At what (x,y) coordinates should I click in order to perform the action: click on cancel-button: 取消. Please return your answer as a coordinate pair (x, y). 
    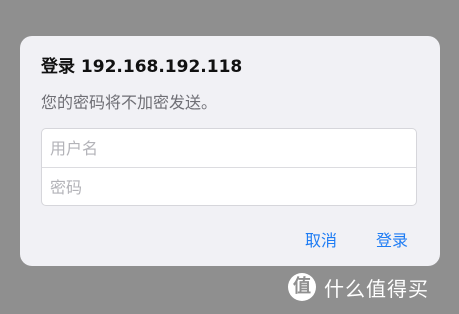
    Looking at the image, I should click on (321, 239).